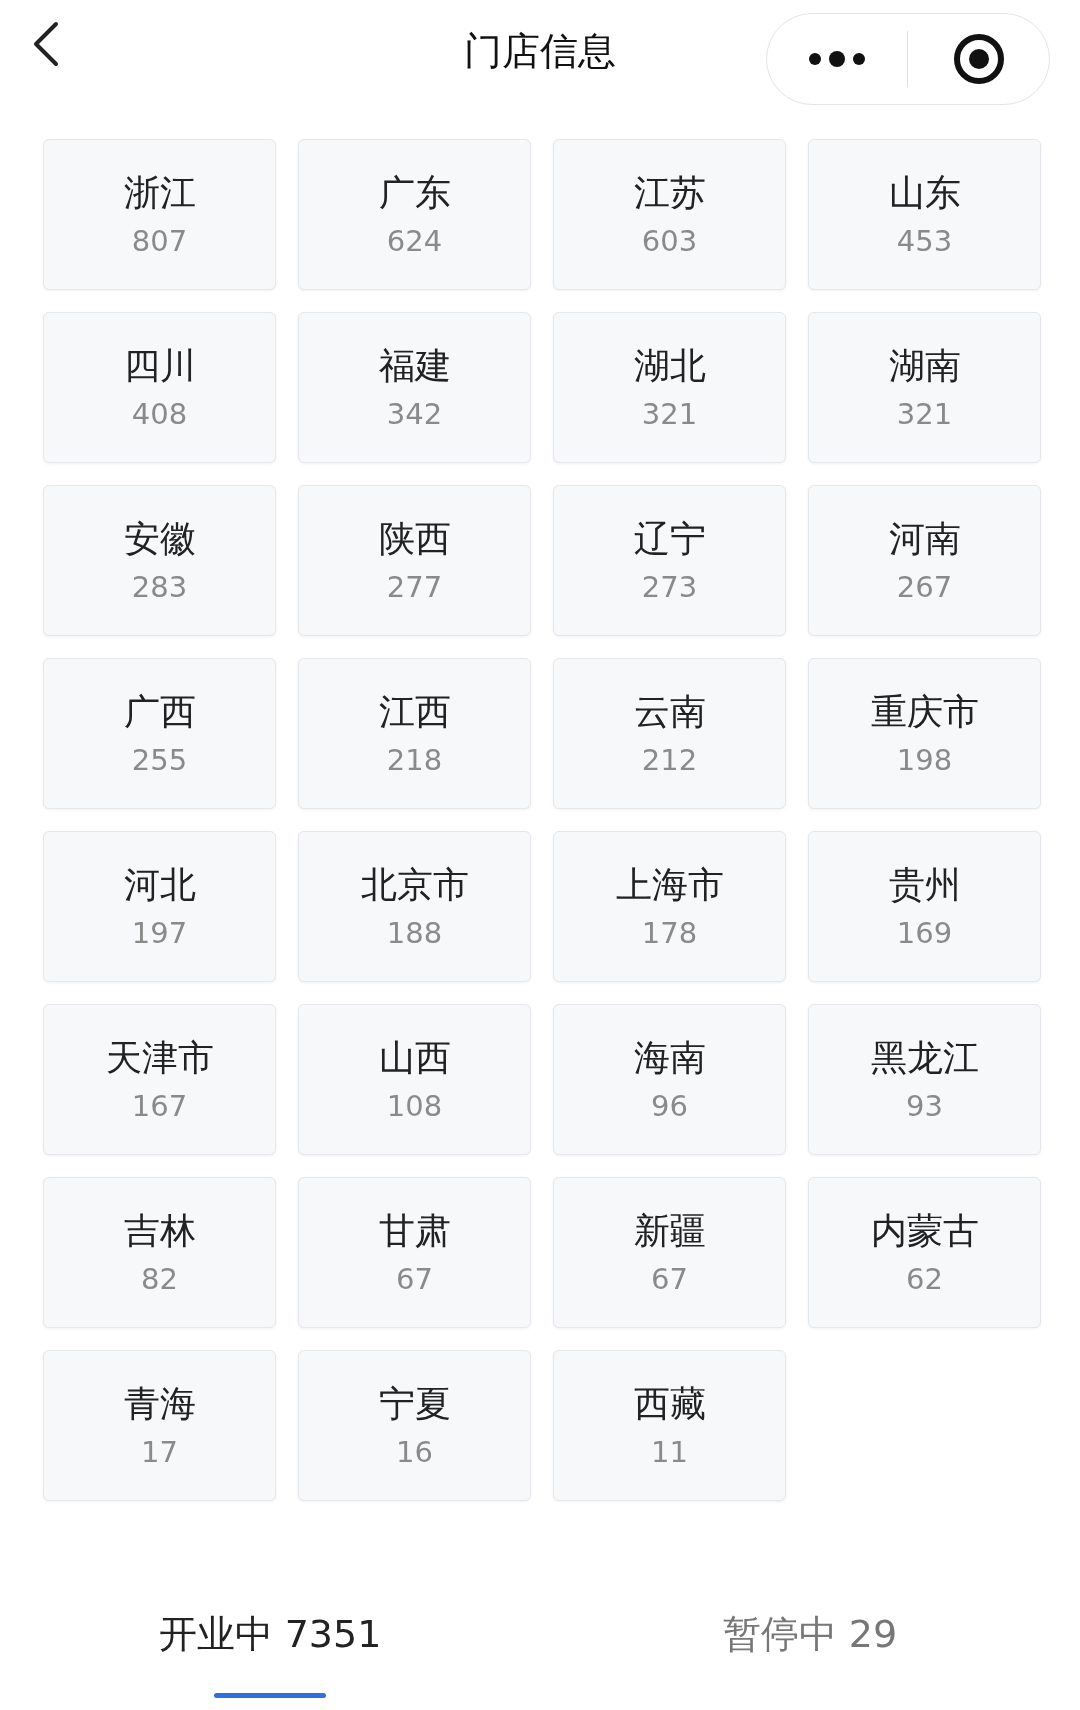 Image resolution: width=1080 pixels, height=1710 pixels. Describe the element at coordinates (414, 413) in the screenshot. I see `store-count: 342` at that location.